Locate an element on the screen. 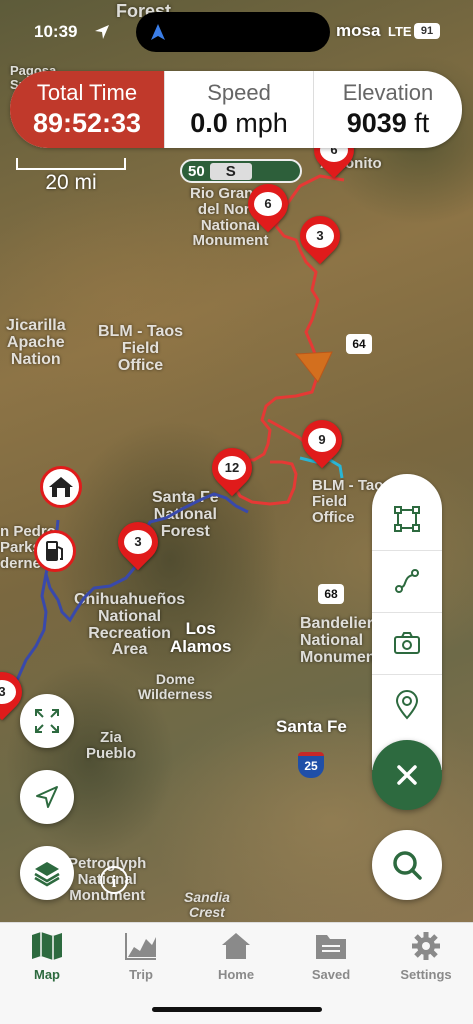 The height and width of the screenshot is (1024, 473). fuel-poi-marker is located at coordinates (57, 555).